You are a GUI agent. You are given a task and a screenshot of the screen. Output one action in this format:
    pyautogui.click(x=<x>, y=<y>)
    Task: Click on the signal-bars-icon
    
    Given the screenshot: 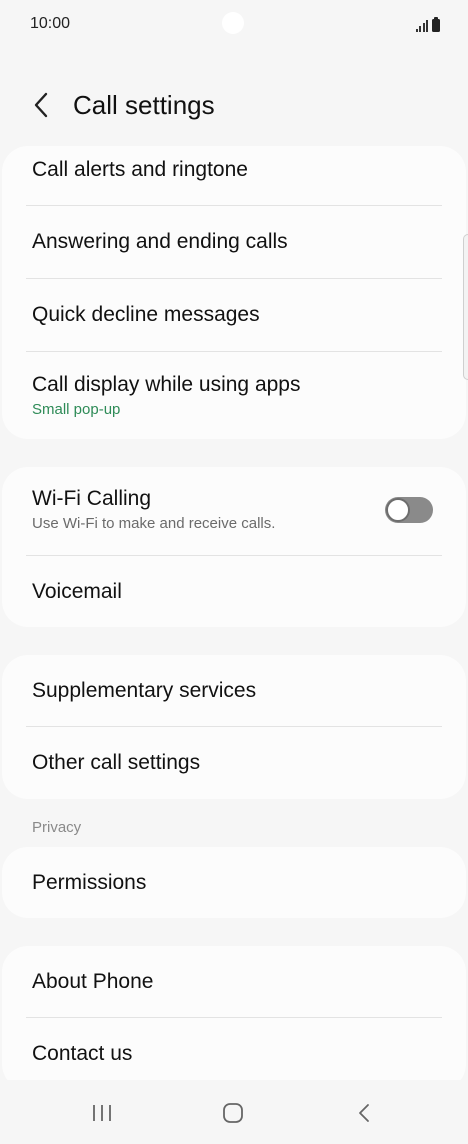 What is the action you would take?
    pyautogui.click(x=421, y=26)
    